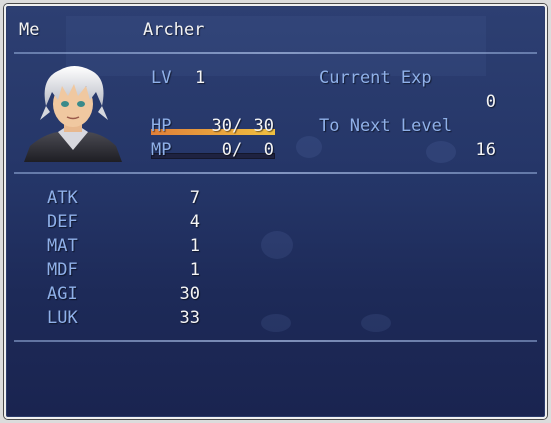 The image size is (551, 423). Describe the element at coordinates (268, 150) in the screenshot. I see `mp-max: 0` at that location.